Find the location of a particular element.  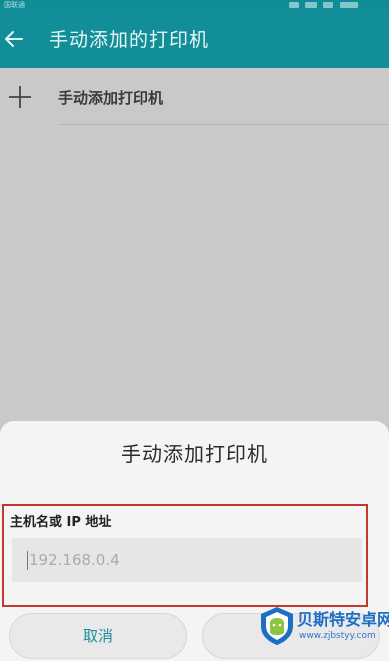

host-ip-input is located at coordinates (187, 560).